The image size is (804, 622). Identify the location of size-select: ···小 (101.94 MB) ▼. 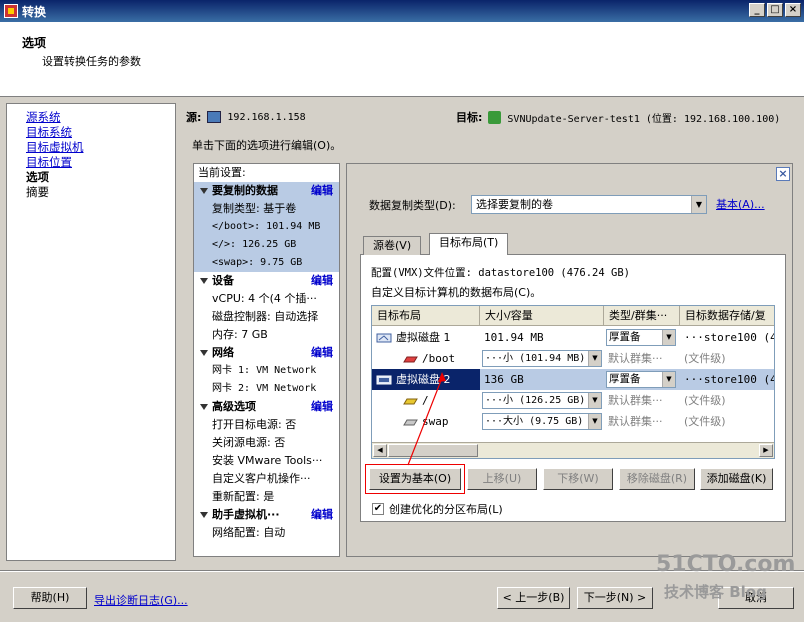
(542, 358).